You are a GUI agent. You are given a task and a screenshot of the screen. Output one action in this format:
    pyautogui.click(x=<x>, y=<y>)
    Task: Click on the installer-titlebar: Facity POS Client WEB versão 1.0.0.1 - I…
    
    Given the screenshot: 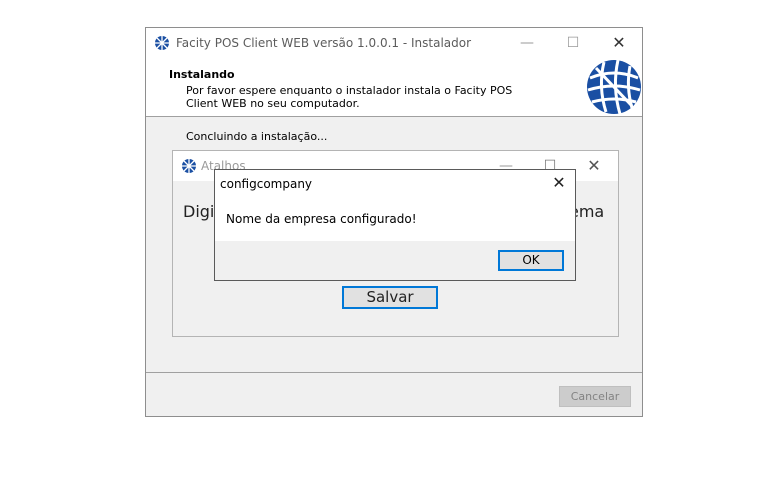 What is the action you would take?
    pyautogui.click(x=394, y=43)
    